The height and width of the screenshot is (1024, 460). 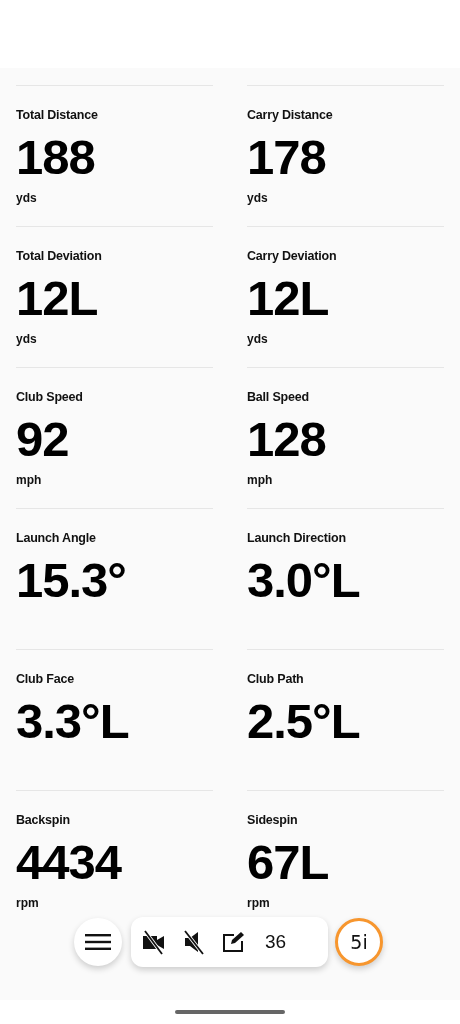 What do you see at coordinates (45, 679) in the screenshot?
I see `metric-label: Club Face` at bounding box center [45, 679].